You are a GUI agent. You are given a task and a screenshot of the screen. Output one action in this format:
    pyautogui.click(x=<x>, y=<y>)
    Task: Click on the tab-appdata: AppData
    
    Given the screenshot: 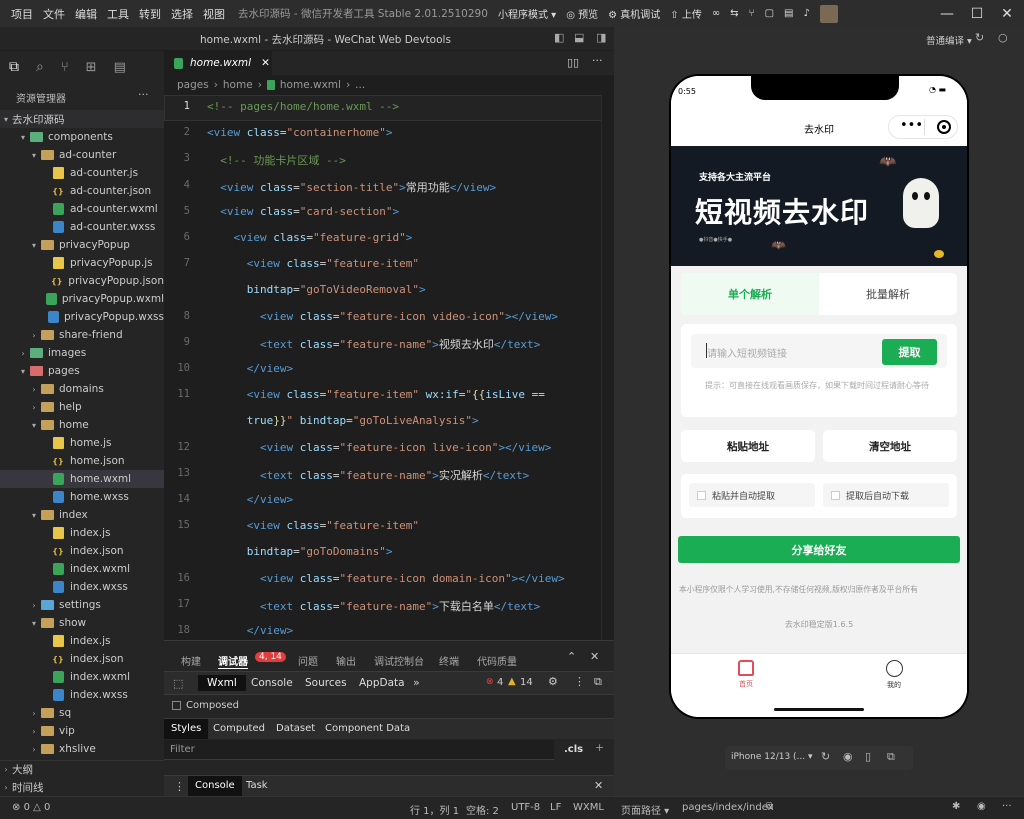 What is the action you would take?
    pyautogui.click(x=382, y=683)
    